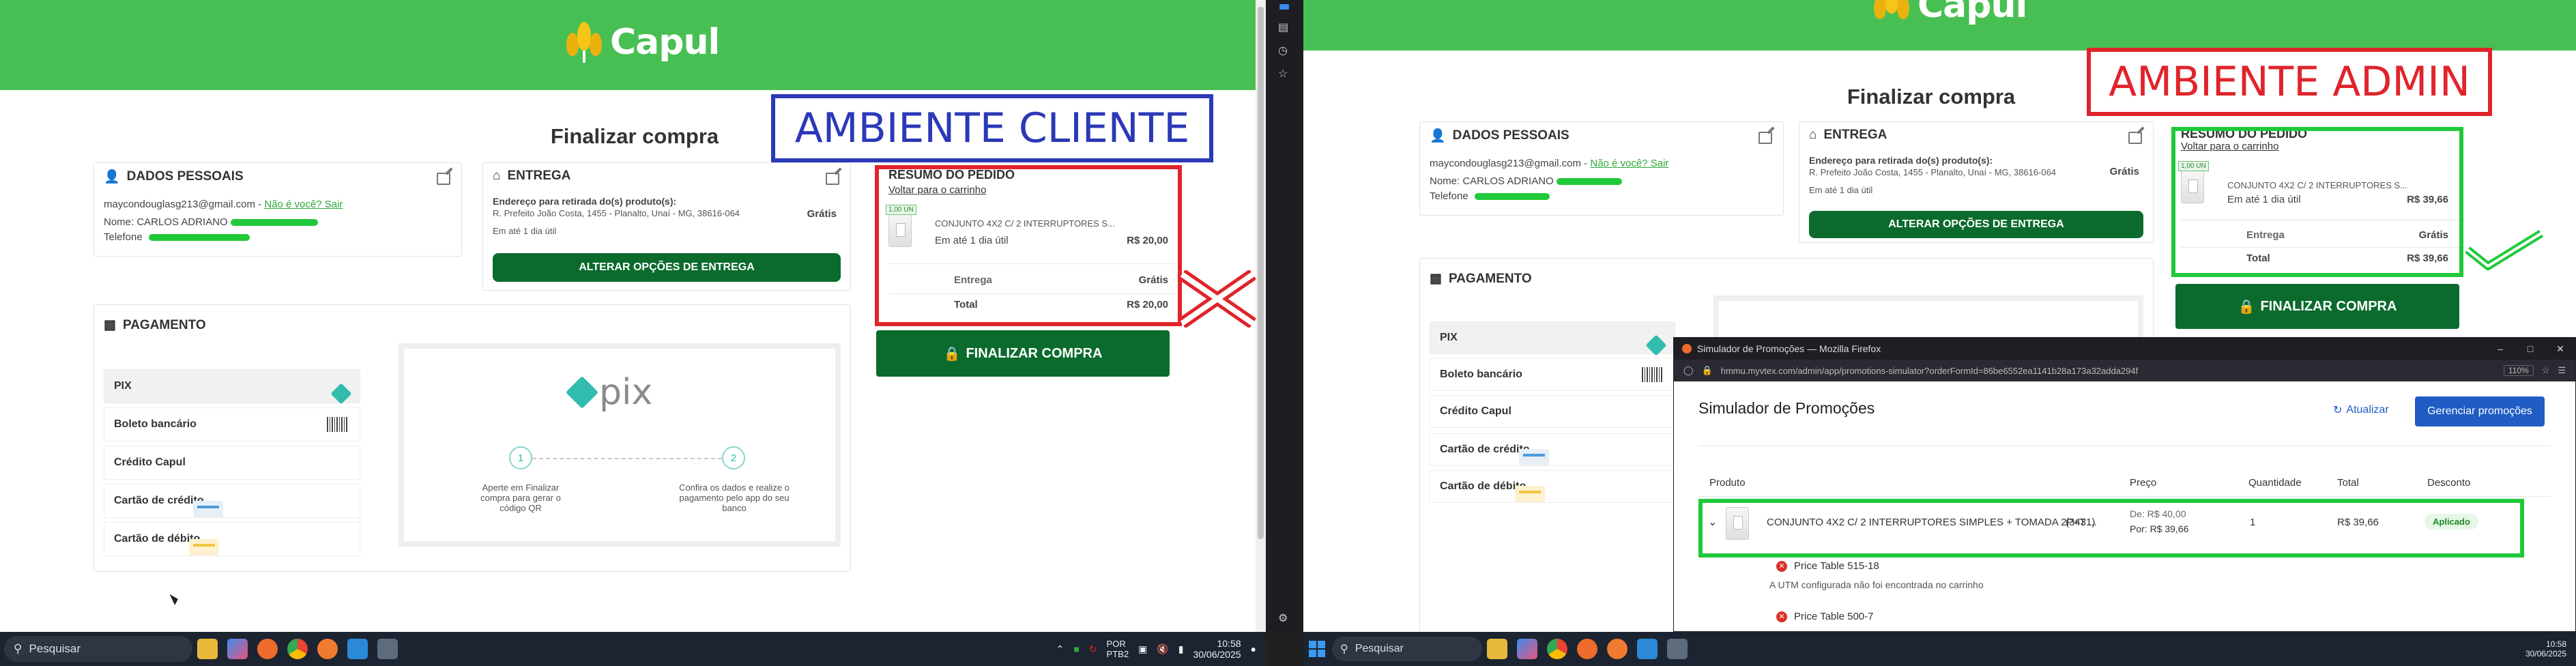  Describe the element at coordinates (1253, 648) in the screenshot. I see `notification-icon: ●` at that location.